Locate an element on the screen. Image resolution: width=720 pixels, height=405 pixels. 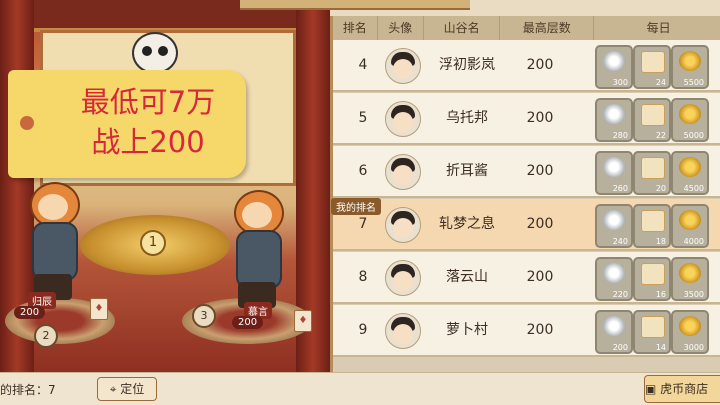
card-icon-left: ♦ is located at coordinates (99, 309).